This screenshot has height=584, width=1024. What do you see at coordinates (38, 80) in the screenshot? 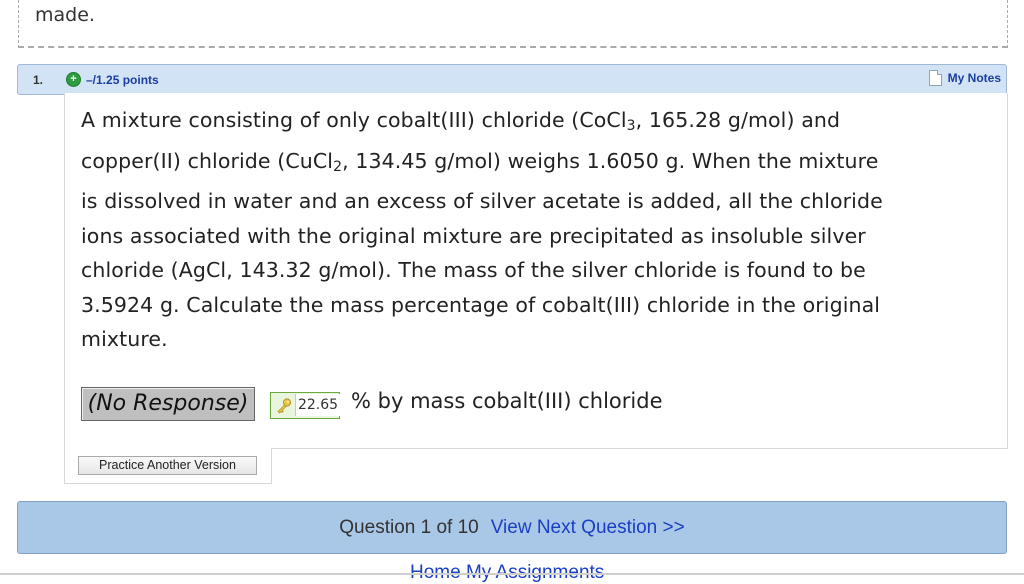
I see `question-number: 1.` at bounding box center [38, 80].